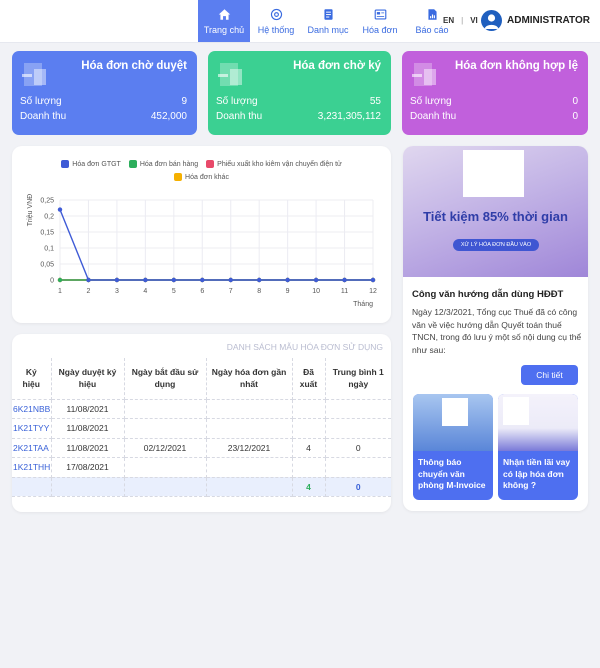  I want to click on y-tick-label: 0,05, so click(47, 265).